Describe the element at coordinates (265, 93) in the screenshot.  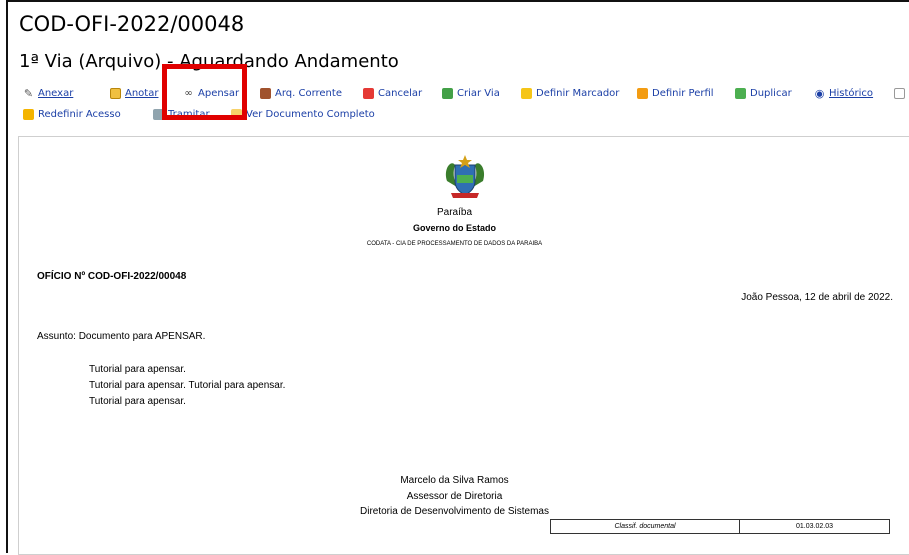
I see `archive-icon` at that location.